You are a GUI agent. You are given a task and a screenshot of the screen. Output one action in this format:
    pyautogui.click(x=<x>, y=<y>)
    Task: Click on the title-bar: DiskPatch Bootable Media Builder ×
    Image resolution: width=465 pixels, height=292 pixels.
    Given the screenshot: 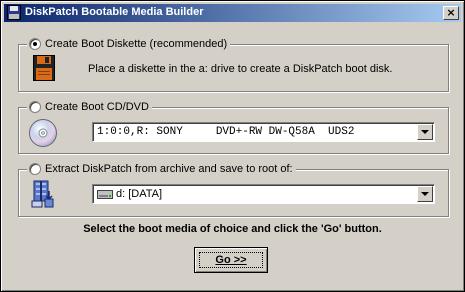 What is the action you would take?
    pyautogui.click(x=232, y=13)
    